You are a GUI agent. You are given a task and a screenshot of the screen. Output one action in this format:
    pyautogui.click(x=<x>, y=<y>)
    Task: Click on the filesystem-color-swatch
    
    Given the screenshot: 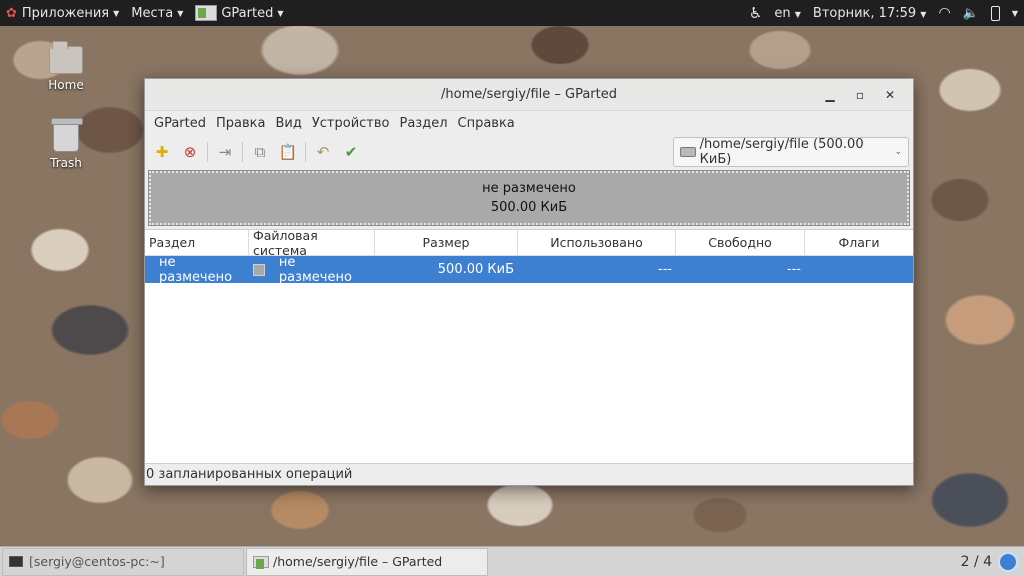 What is the action you would take?
    pyautogui.click(x=259, y=269)
    